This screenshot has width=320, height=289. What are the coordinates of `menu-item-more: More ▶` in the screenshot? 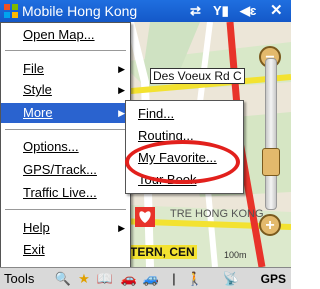 It's located at (65, 113).